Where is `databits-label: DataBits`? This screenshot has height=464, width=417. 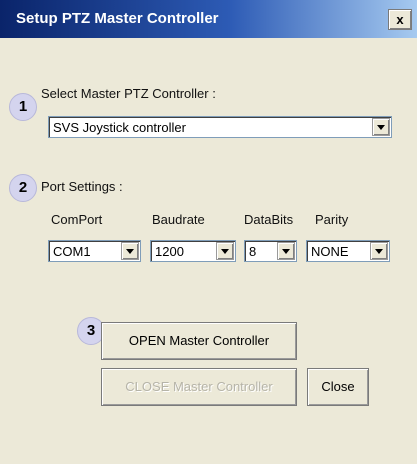
databits-label: DataBits is located at coordinates (269, 219).